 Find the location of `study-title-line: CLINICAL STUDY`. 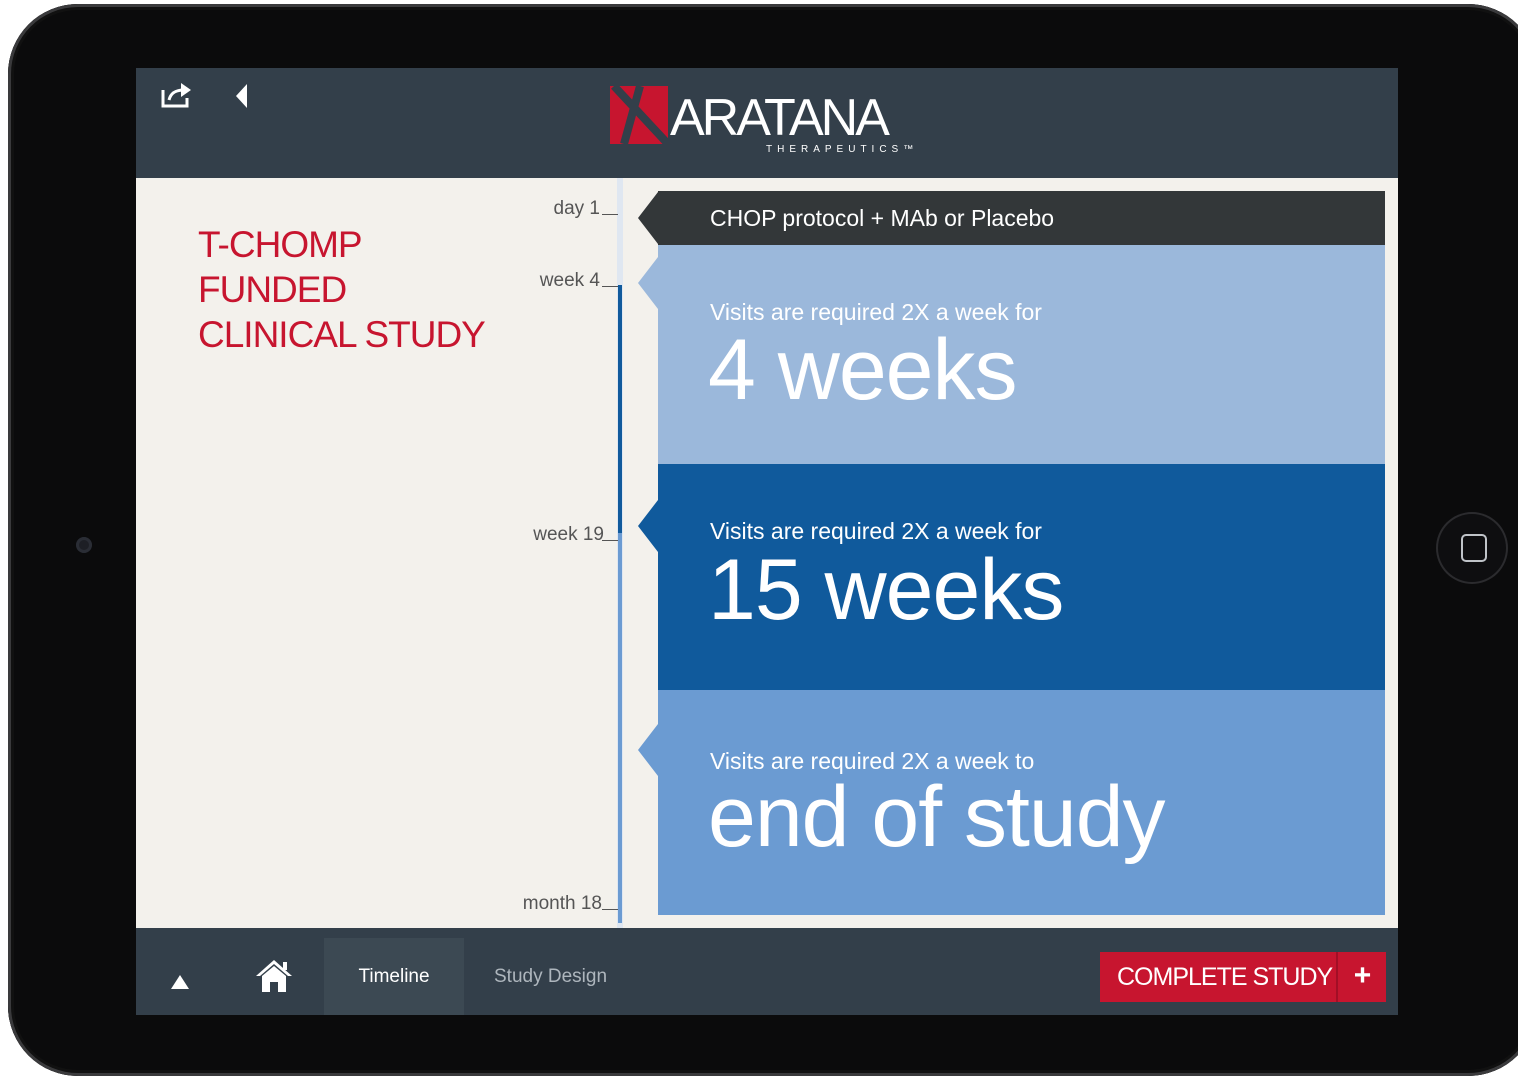

study-title-line: CLINICAL STUDY is located at coordinates (342, 334).